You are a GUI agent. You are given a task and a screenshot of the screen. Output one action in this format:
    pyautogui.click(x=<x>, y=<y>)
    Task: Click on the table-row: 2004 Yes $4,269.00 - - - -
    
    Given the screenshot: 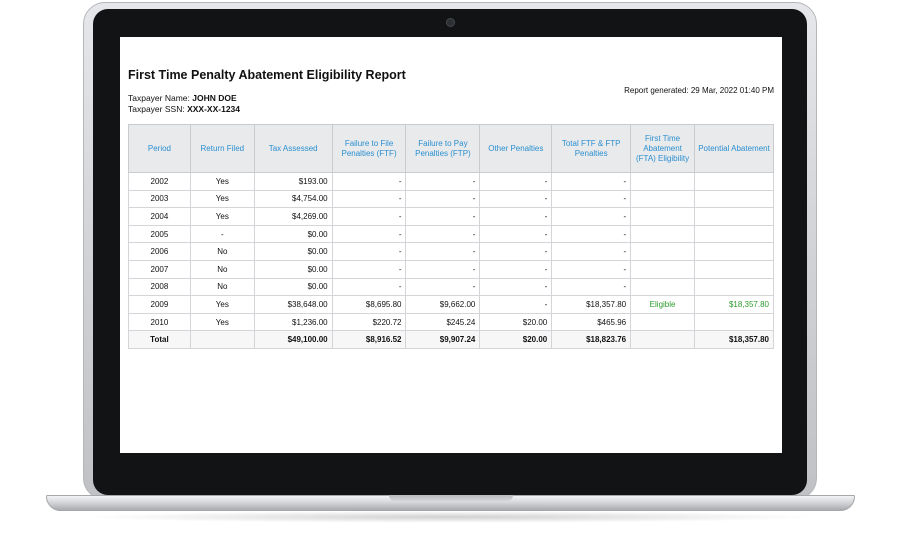 What is the action you would take?
    pyautogui.click(x=451, y=216)
    